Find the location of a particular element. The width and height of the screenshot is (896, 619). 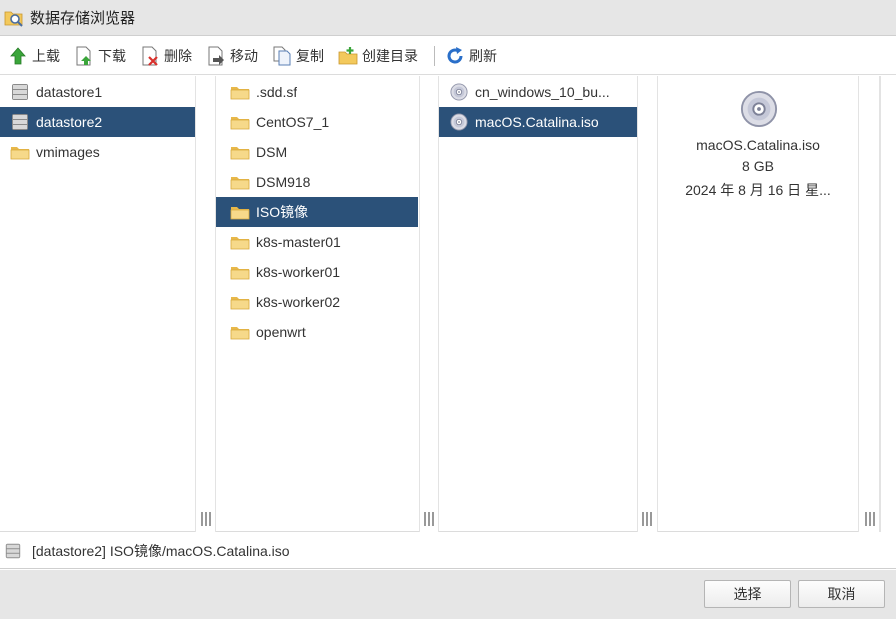

refresh-button: 刷新 is located at coordinates (471, 56).